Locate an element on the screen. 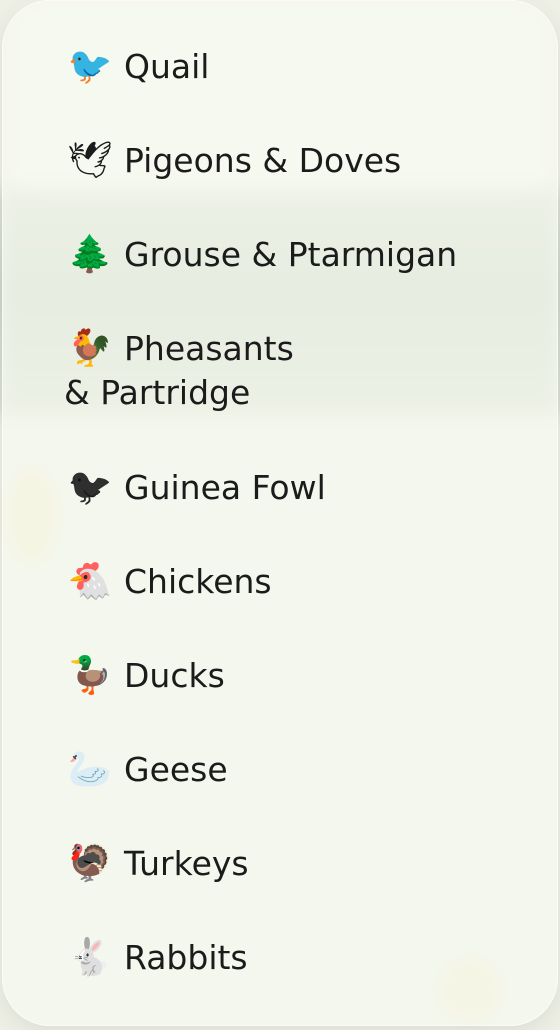 Image resolution: width=560 pixels, height=1030 pixels. menu-item-grouse-ptarmigan: 🌲 Grouse & Ptarmigan is located at coordinates (304, 255).